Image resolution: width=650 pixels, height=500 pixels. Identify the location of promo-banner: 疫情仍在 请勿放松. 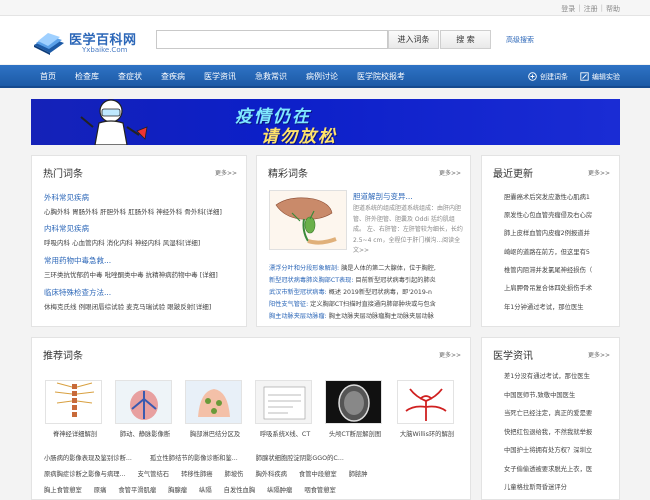
(325, 122).